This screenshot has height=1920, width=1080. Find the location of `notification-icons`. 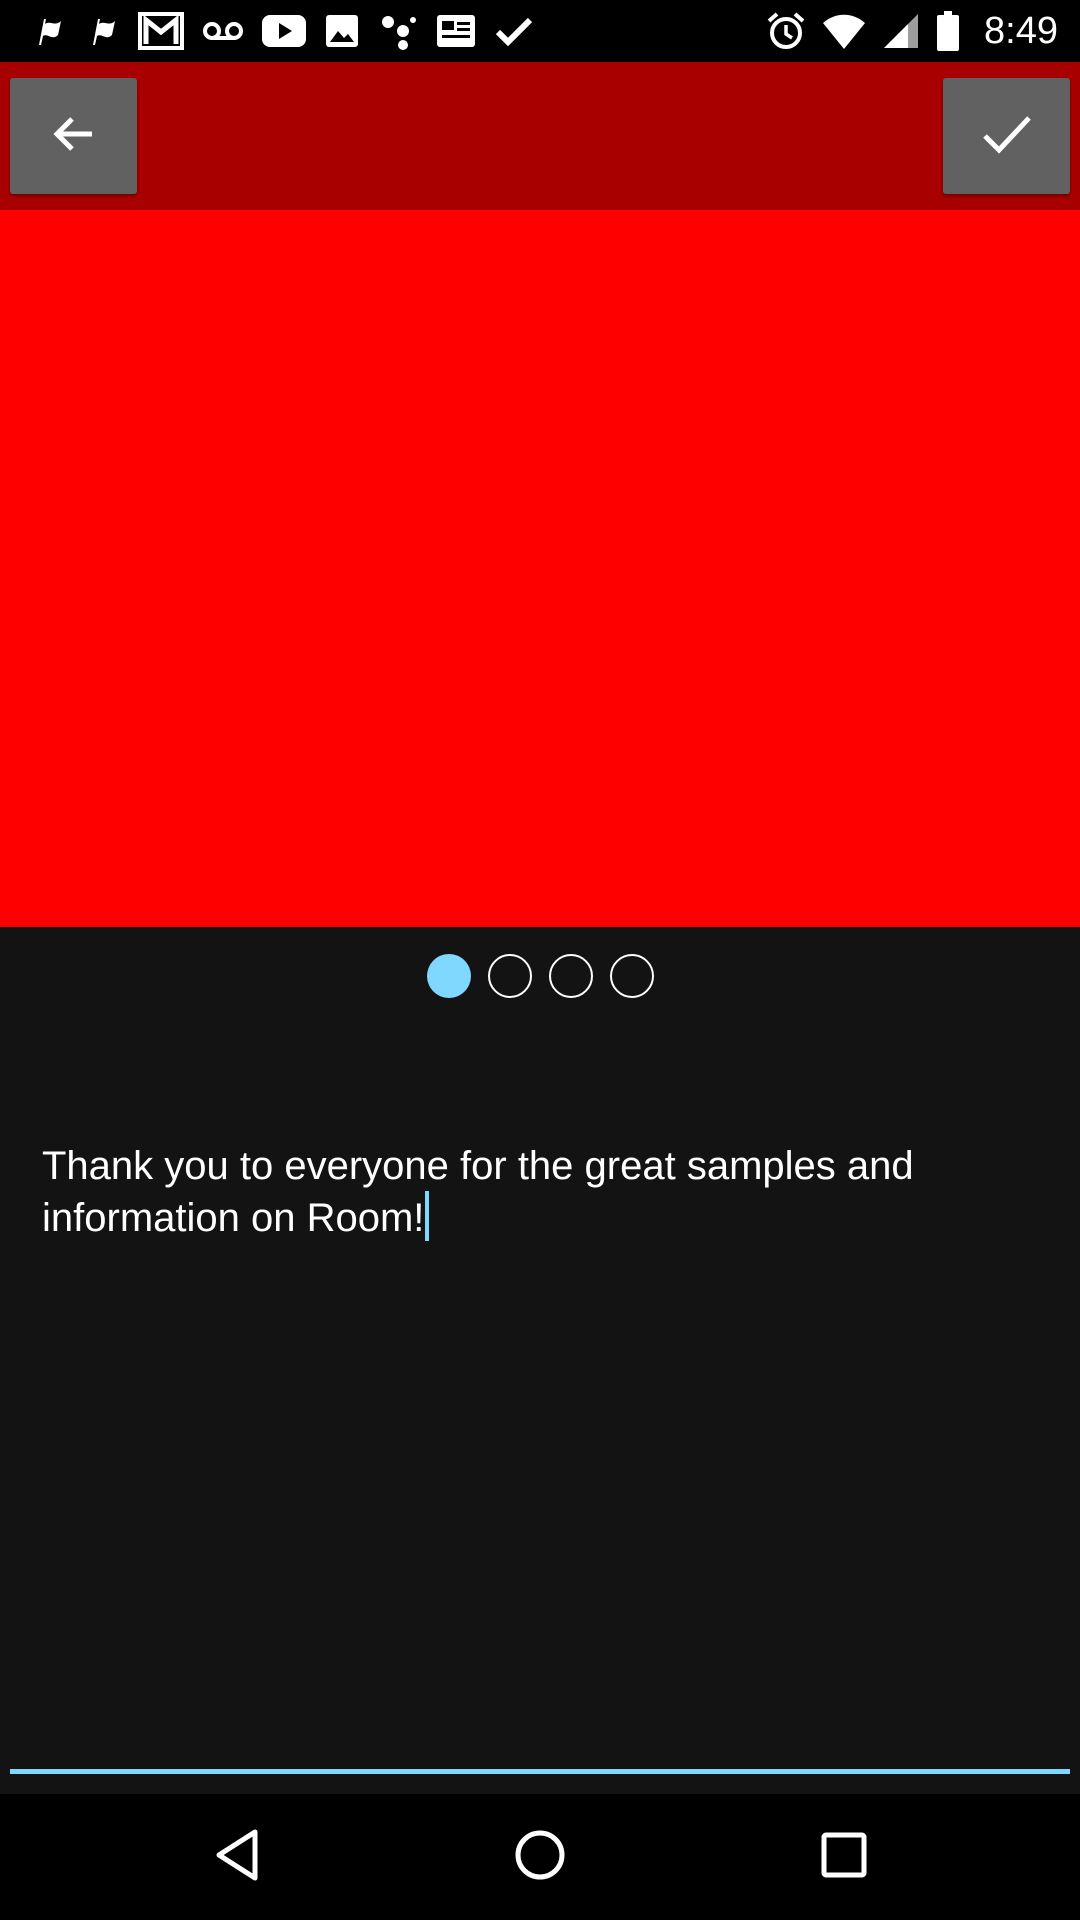

notification-icons is located at coordinates (282, 31).